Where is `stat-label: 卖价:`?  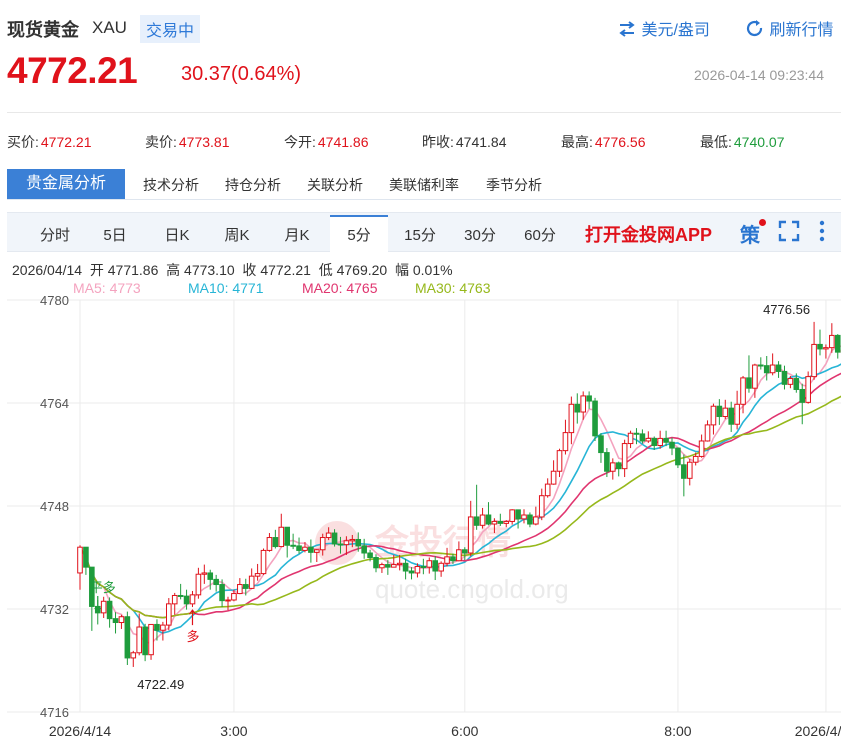 stat-label: 卖价: is located at coordinates (161, 142).